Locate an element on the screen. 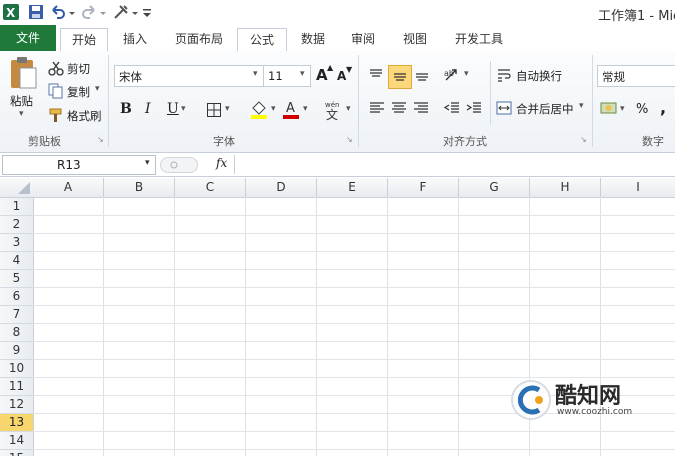 The image size is (675, 456). cut-icon is located at coordinates (56, 68).